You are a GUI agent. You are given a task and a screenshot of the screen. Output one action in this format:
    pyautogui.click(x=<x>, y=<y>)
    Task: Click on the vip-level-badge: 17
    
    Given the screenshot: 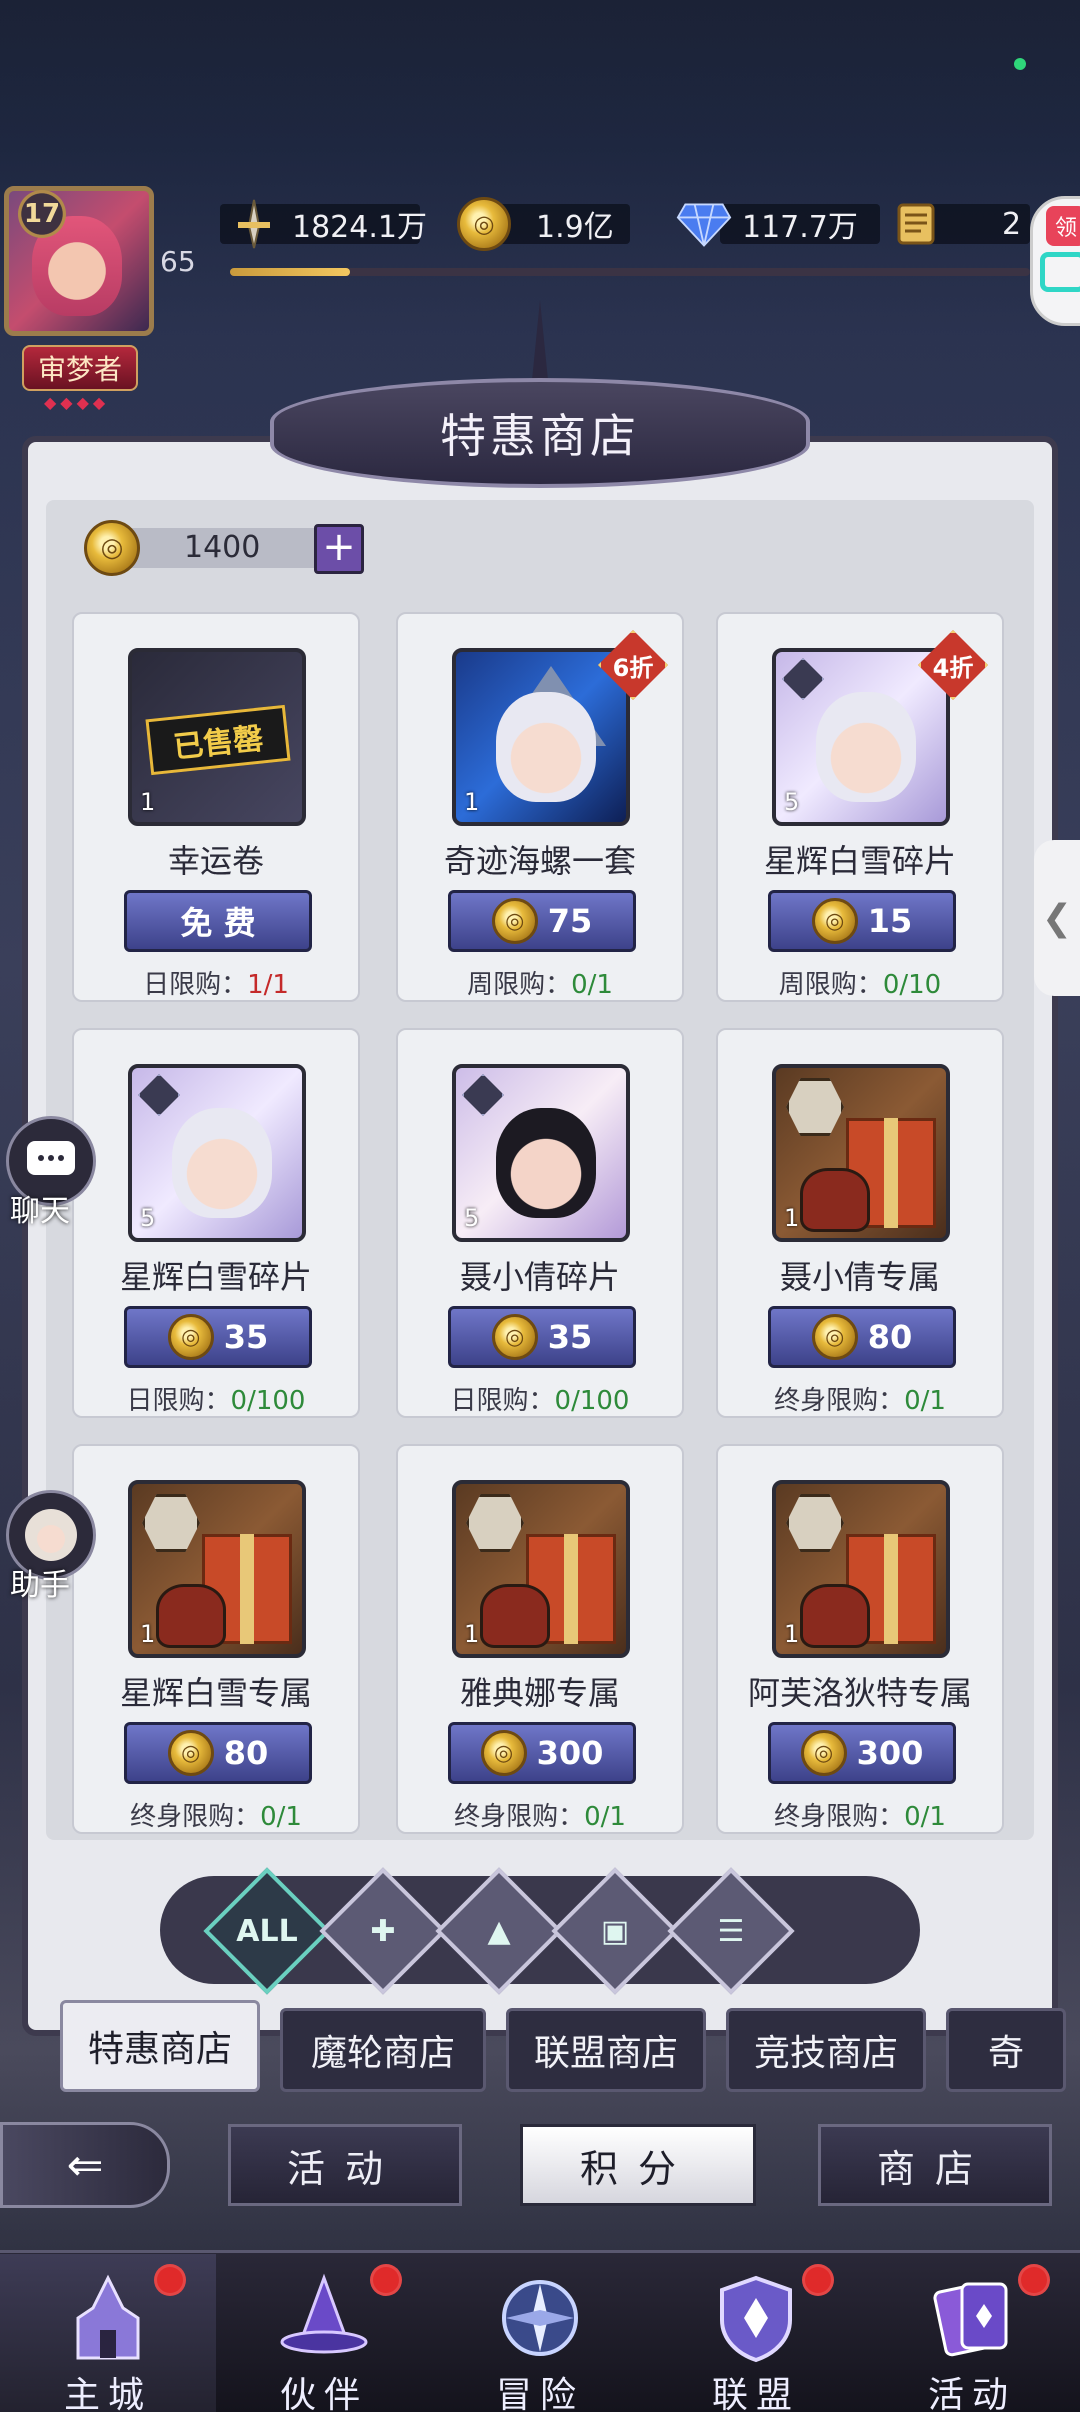 What is the action you would take?
    pyautogui.click(x=42, y=214)
    